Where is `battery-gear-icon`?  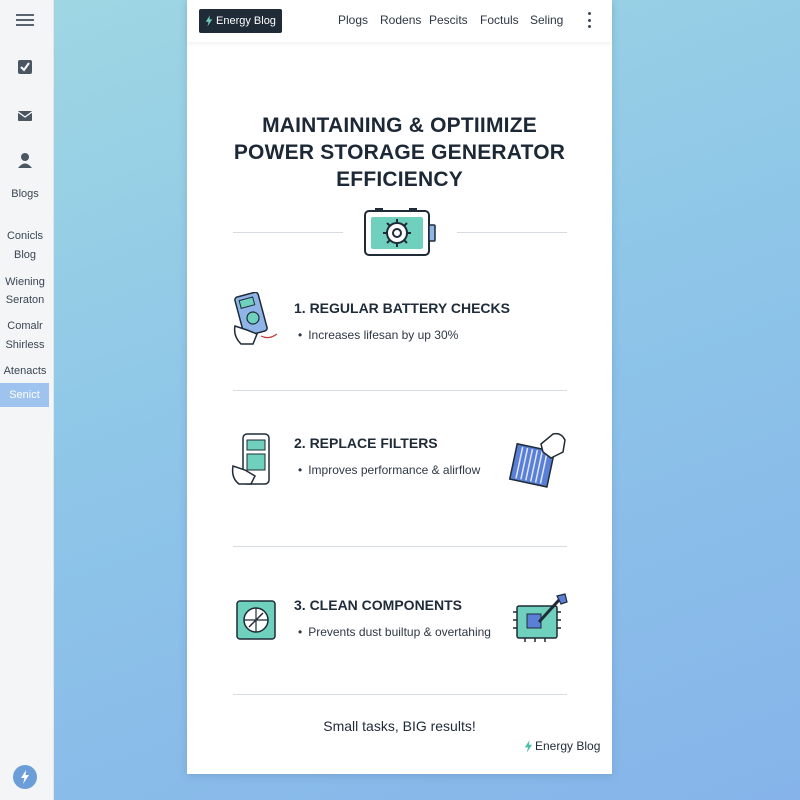
battery-gear-icon is located at coordinates (400, 232).